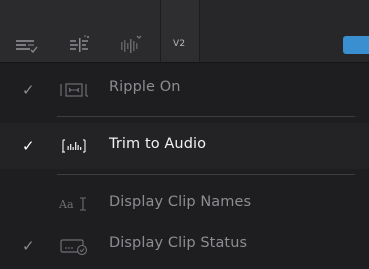  What do you see at coordinates (180, 31) in the screenshot?
I see `track-selector` at bounding box center [180, 31].